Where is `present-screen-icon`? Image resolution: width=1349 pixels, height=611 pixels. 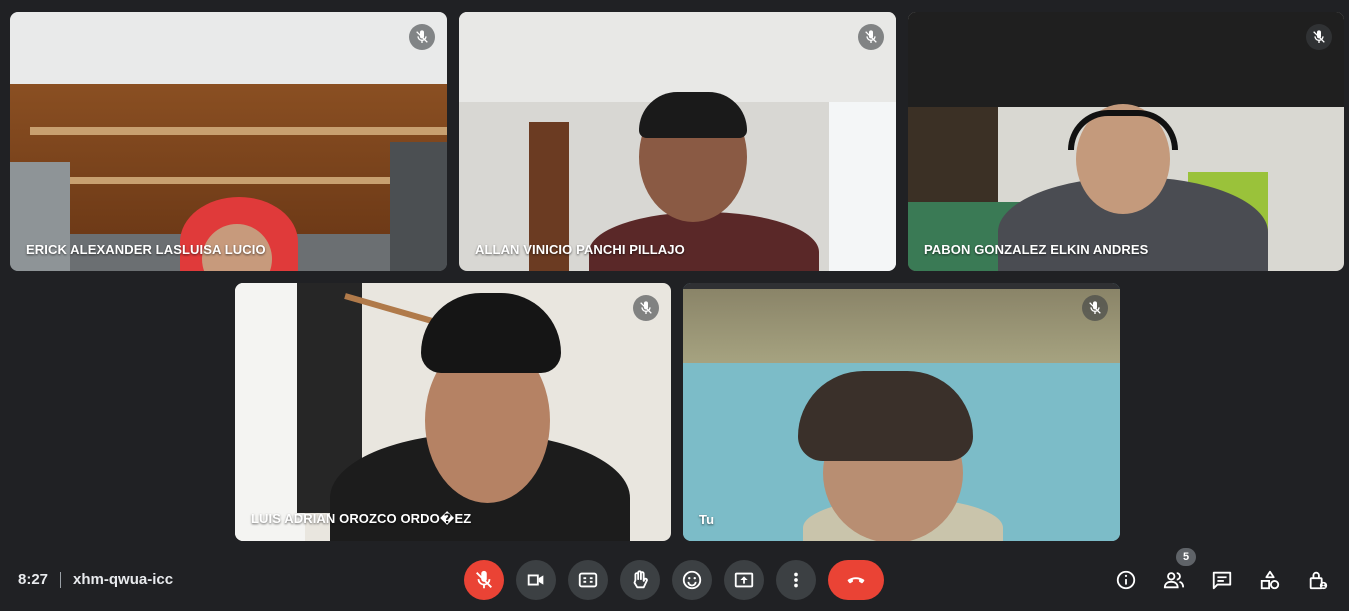 present-screen-icon is located at coordinates (744, 580).